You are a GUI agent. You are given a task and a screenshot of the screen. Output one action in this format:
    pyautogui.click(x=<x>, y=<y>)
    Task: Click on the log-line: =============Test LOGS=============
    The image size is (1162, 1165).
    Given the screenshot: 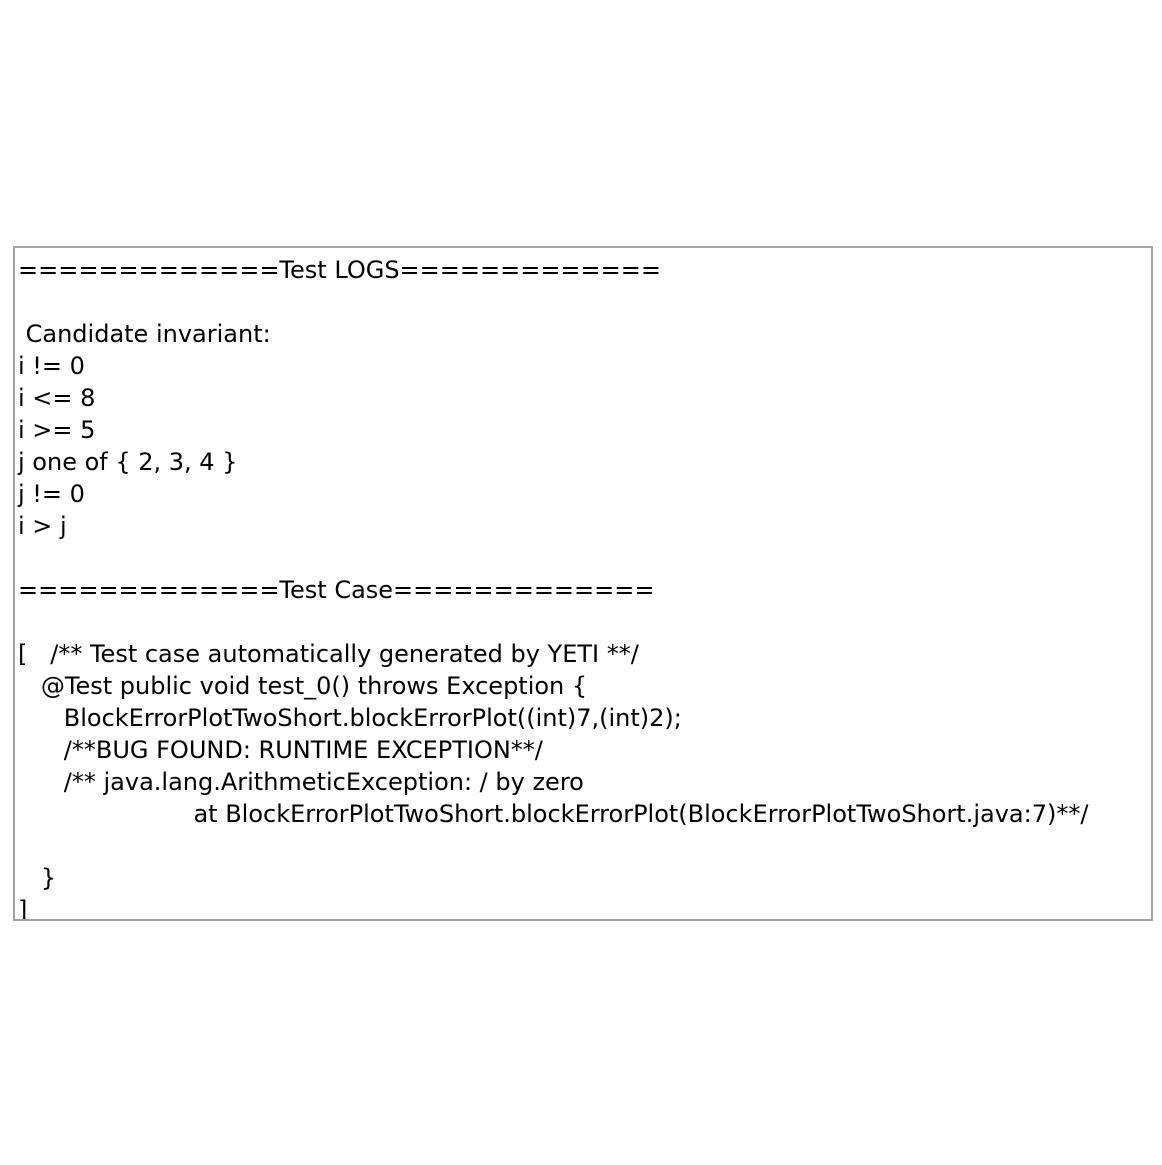 What is the action you would take?
    pyautogui.click(x=339, y=270)
    